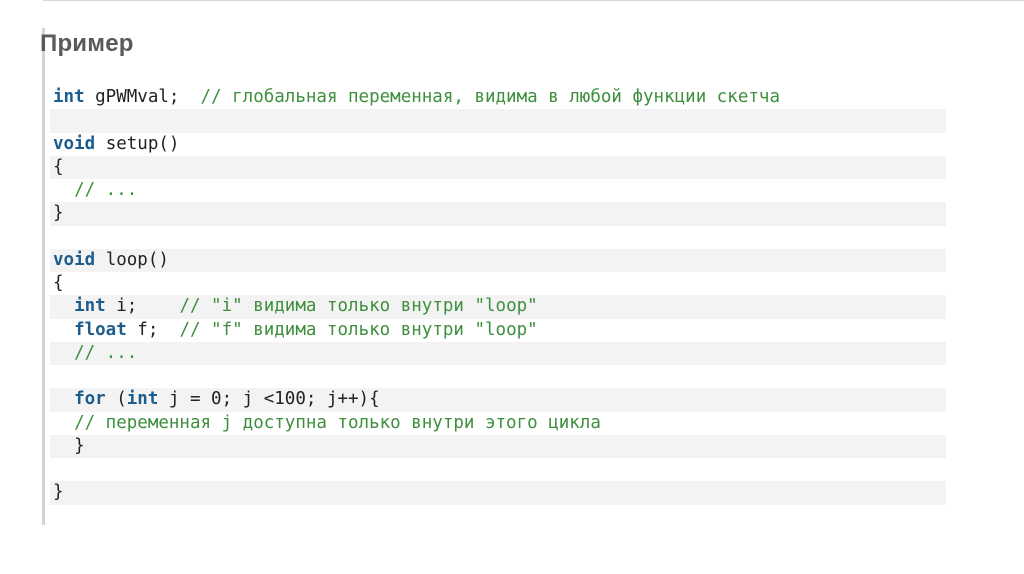  Describe the element at coordinates (153, 329) in the screenshot. I see `code-text: f;` at that location.